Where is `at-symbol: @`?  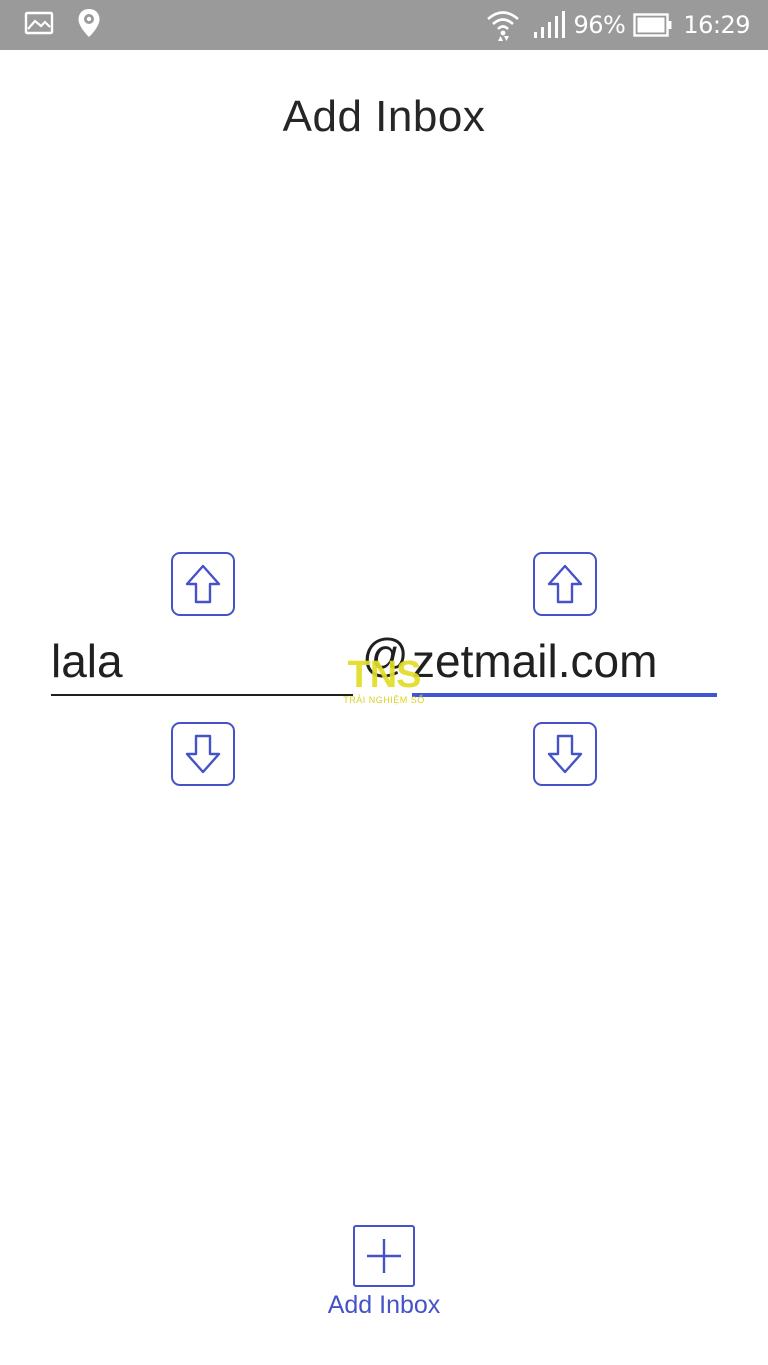 at-symbol: @ is located at coordinates (385, 655).